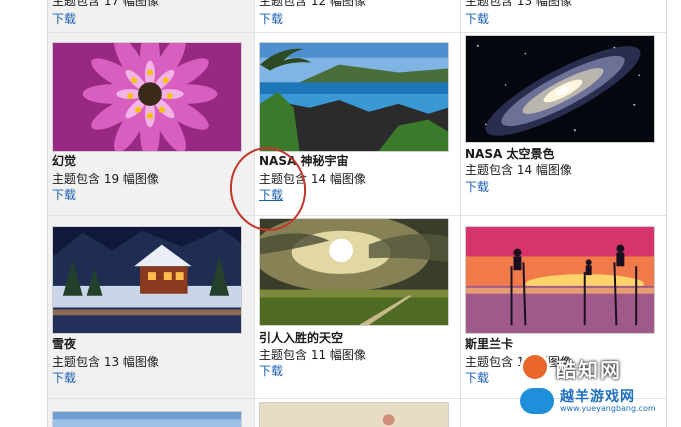  Describe the element at coordinates (589, 370) in the screenshot. I see `watermark-name: 酷知网` at that location.